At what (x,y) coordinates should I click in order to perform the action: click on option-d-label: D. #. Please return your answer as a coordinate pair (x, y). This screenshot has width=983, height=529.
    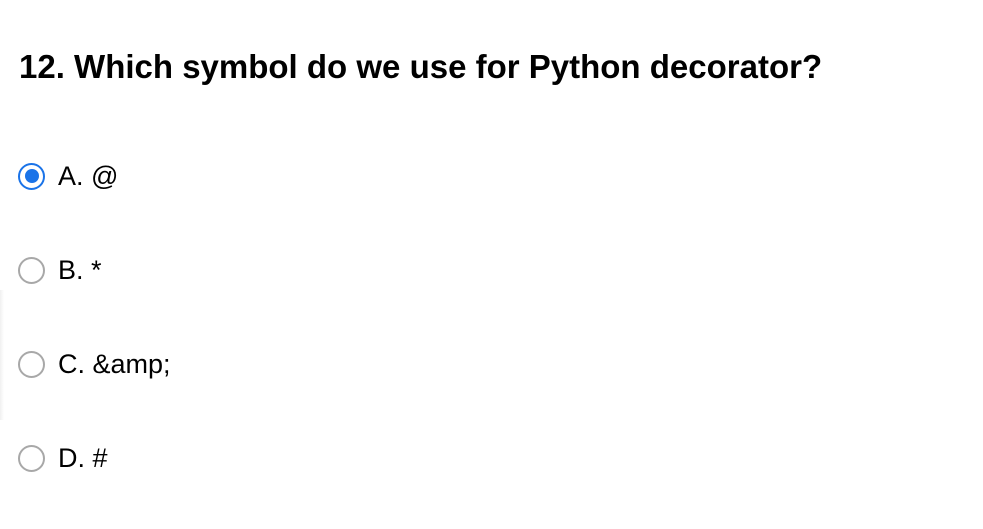
    Looking at the image, I should click on (83, 458).